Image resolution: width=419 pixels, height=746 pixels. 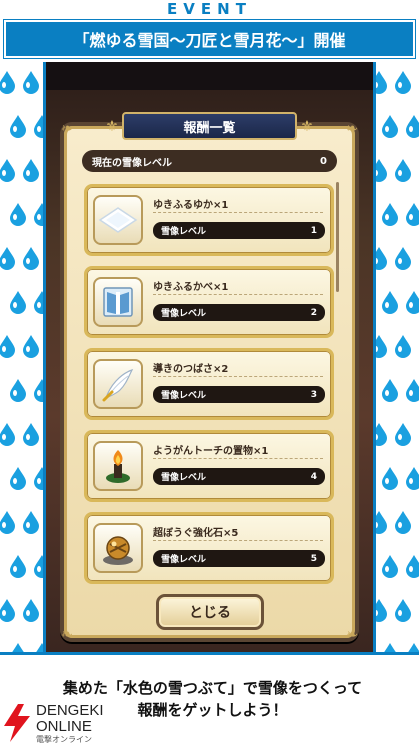 I want to click on event-bar: EVENT, so click(x=209, y=9).